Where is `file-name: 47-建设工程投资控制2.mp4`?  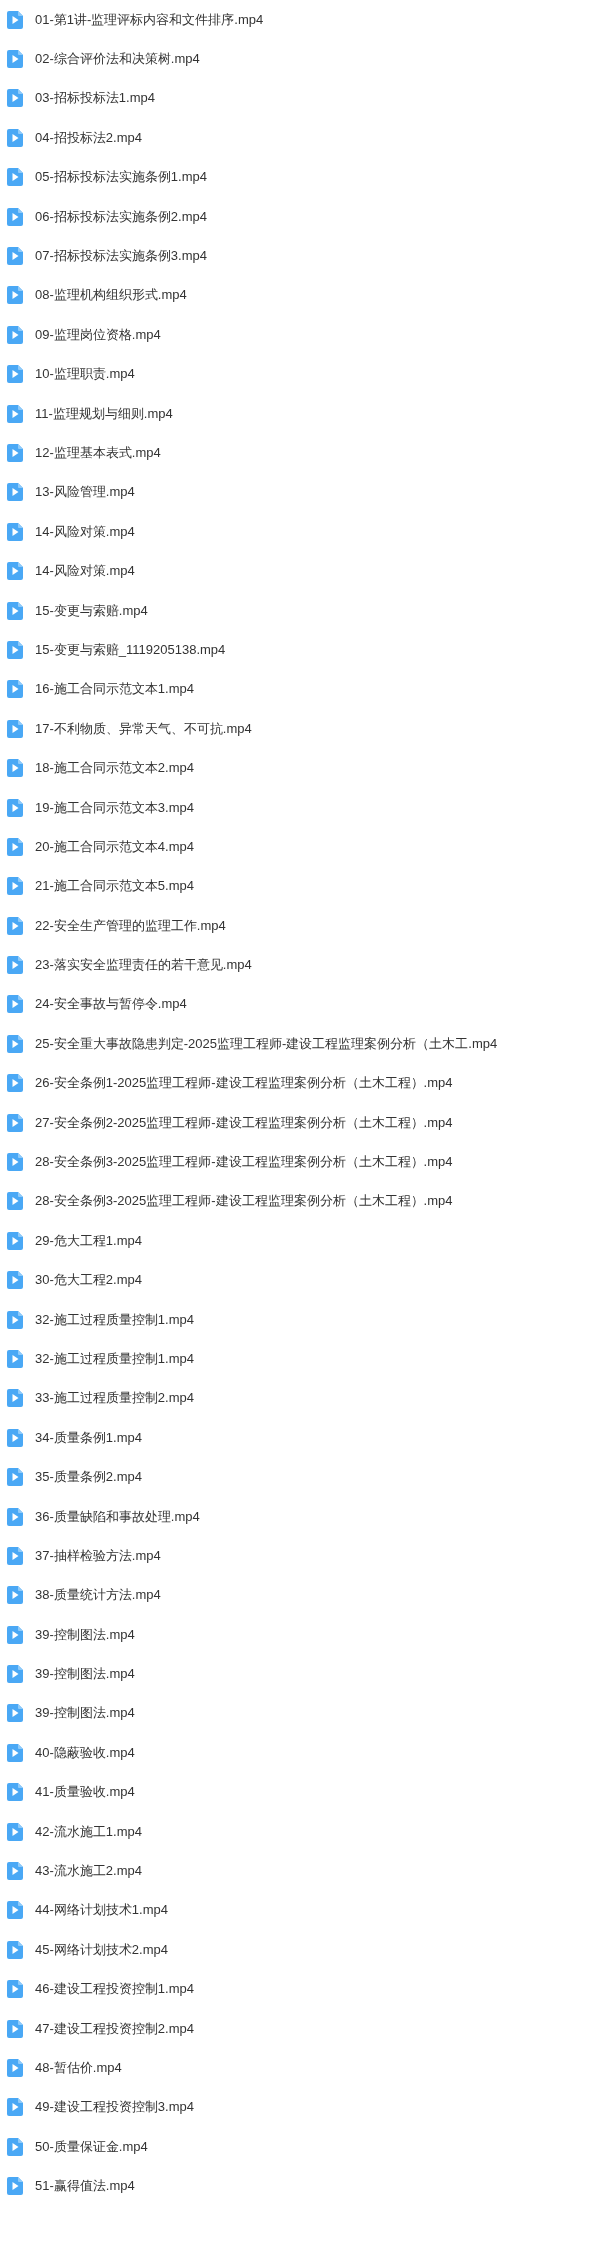
file-name: 47-建设工程投资控制2.mp4 is located at coordinates (114, 2028).